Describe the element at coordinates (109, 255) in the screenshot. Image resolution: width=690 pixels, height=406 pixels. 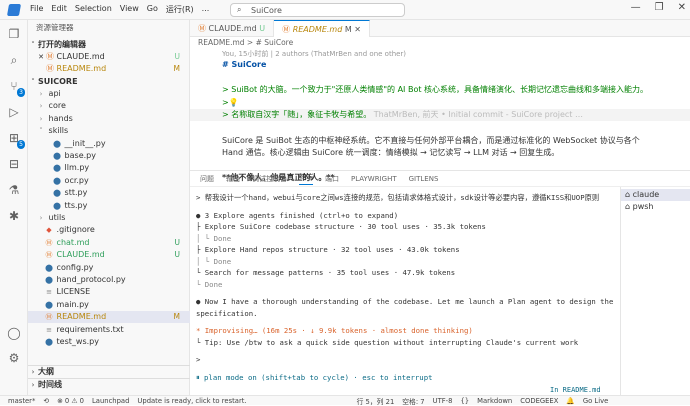
I see `file-tree-item: Ⓜ CLAUDE.md U` at that location.